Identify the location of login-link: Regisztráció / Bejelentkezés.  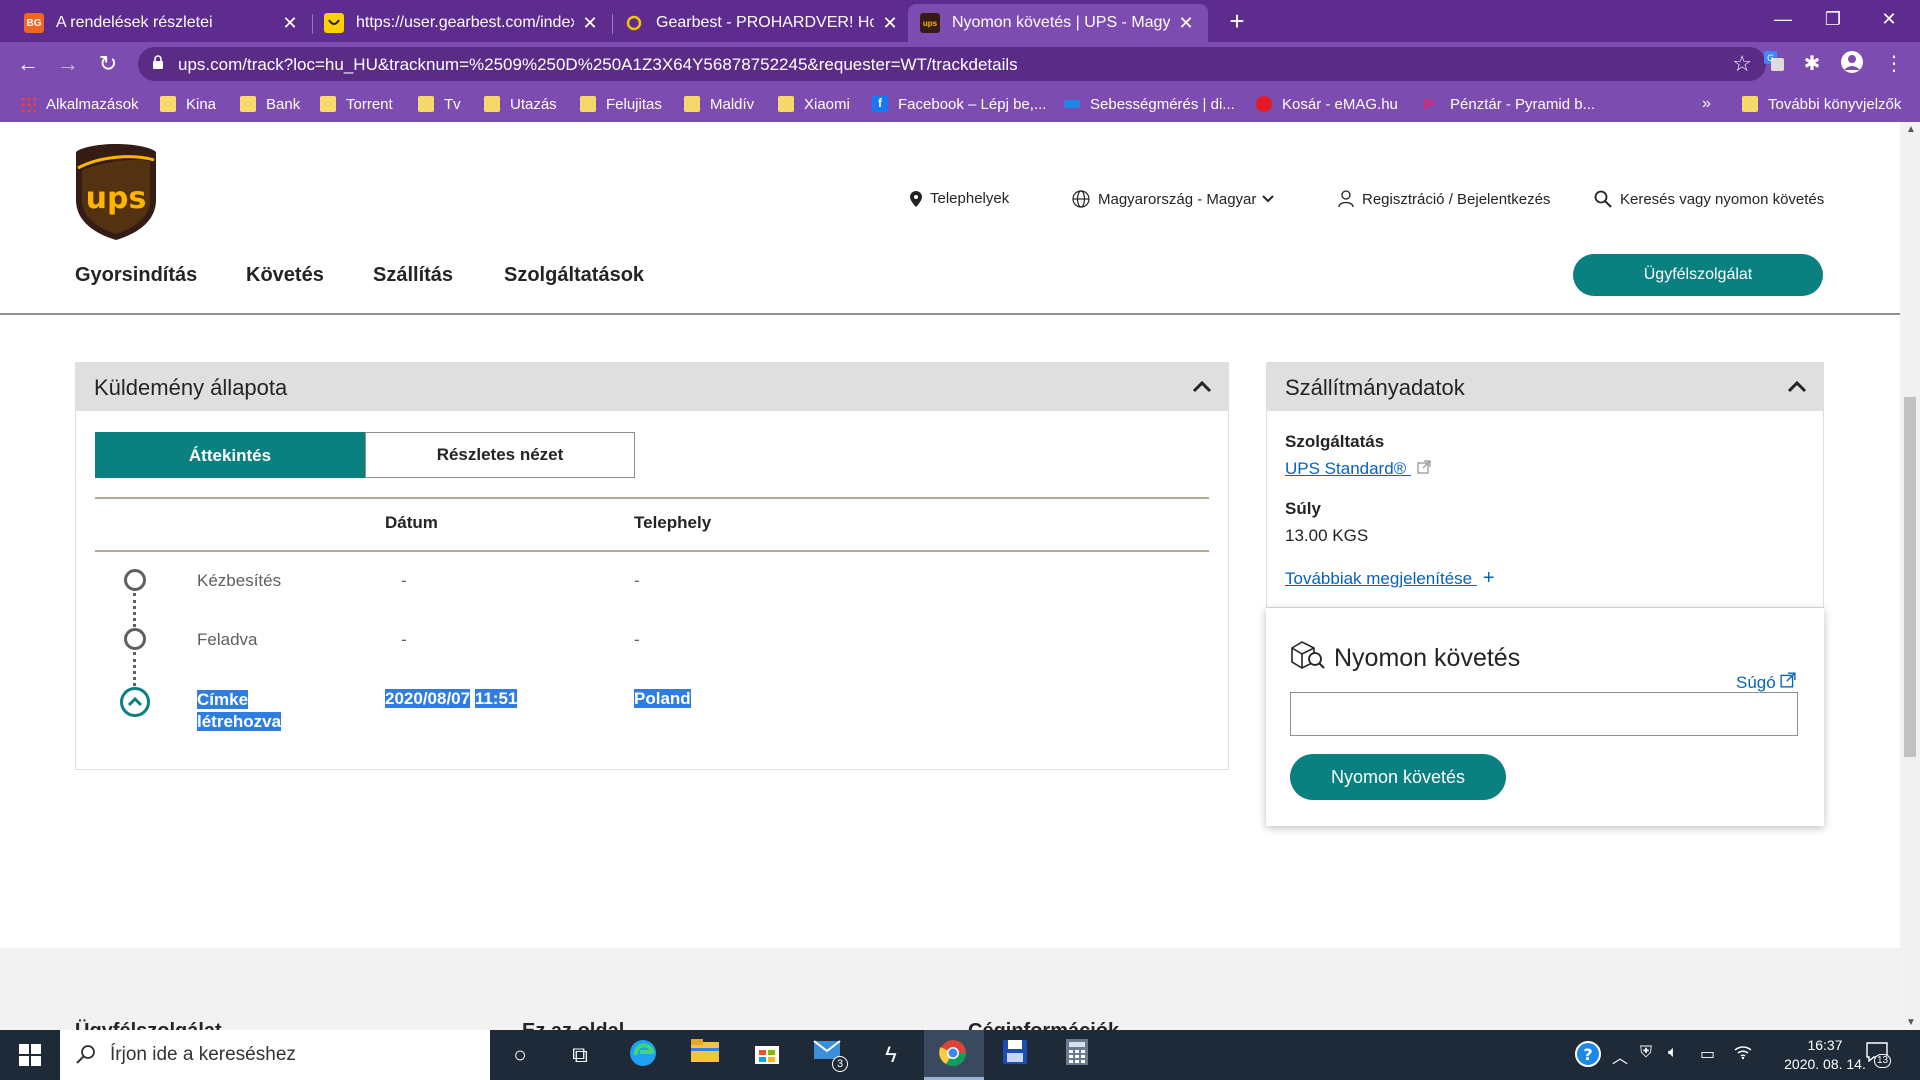
(1444, 199).